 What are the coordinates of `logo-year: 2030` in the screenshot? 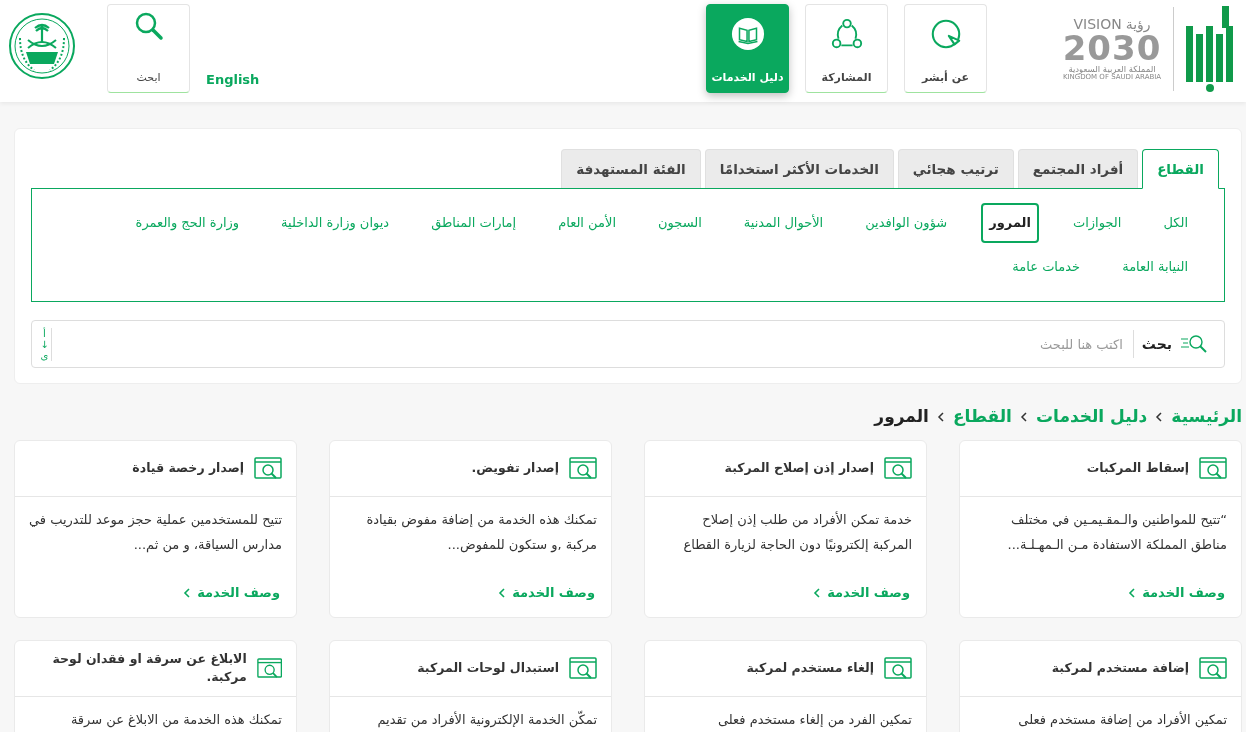 It's located at (1112, 48).